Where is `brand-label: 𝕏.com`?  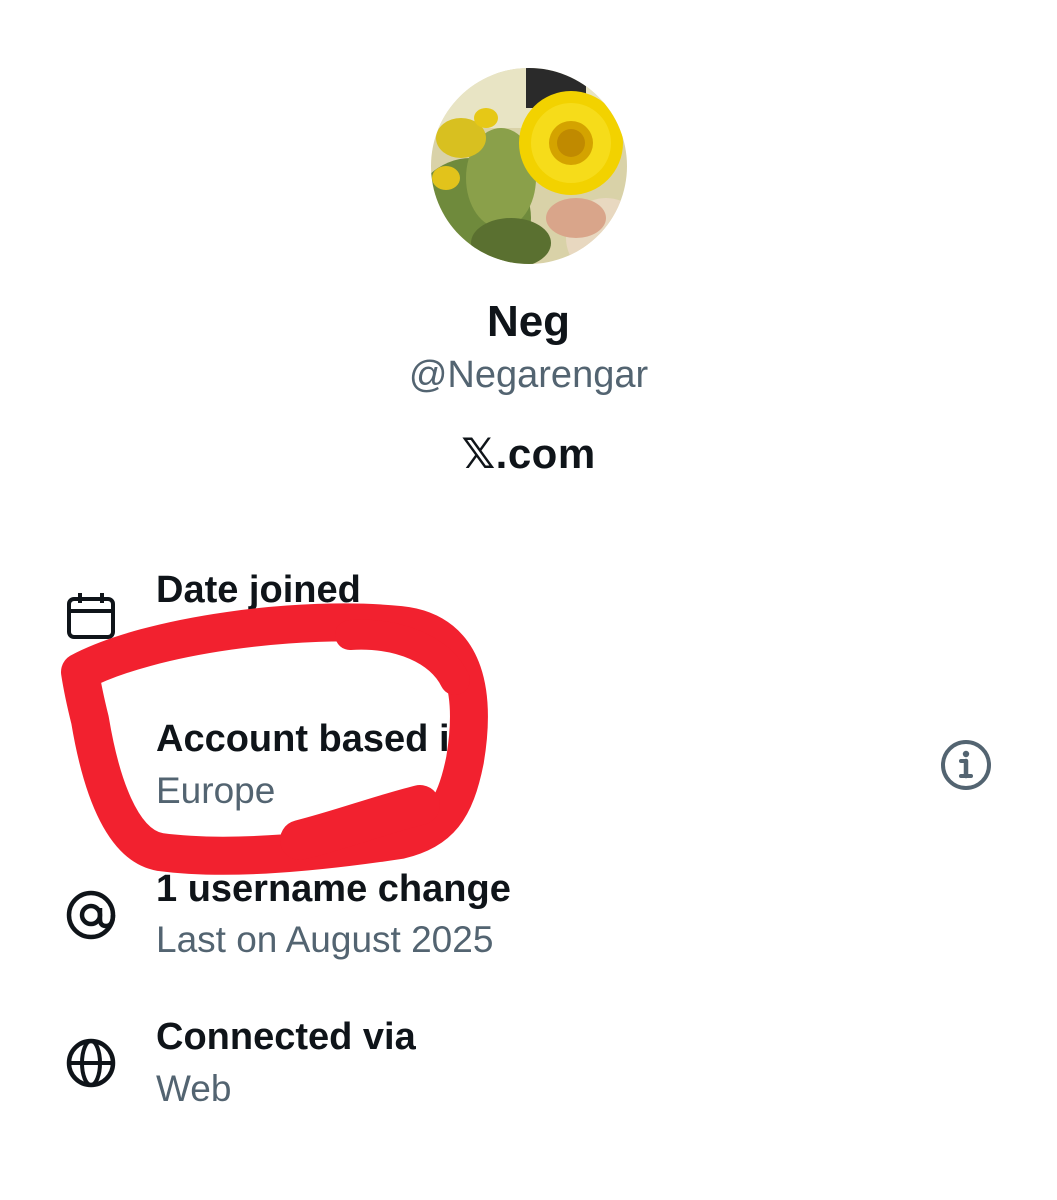 brand-label: 𝕏.com is located at coordinates (528, 453).